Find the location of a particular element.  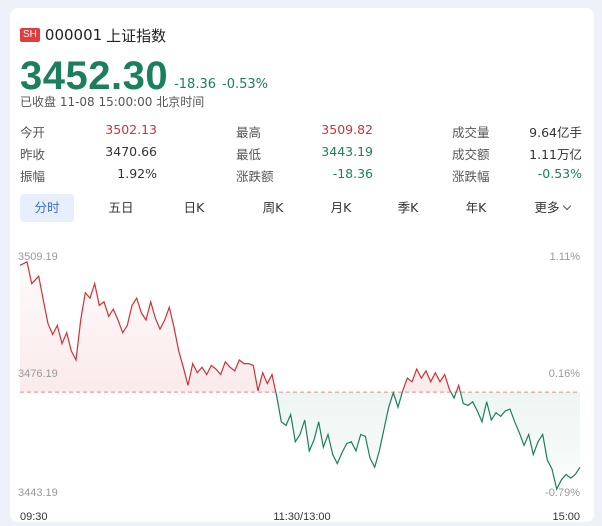

tab-daily-k: 日K is located at coordinates (194, 208).